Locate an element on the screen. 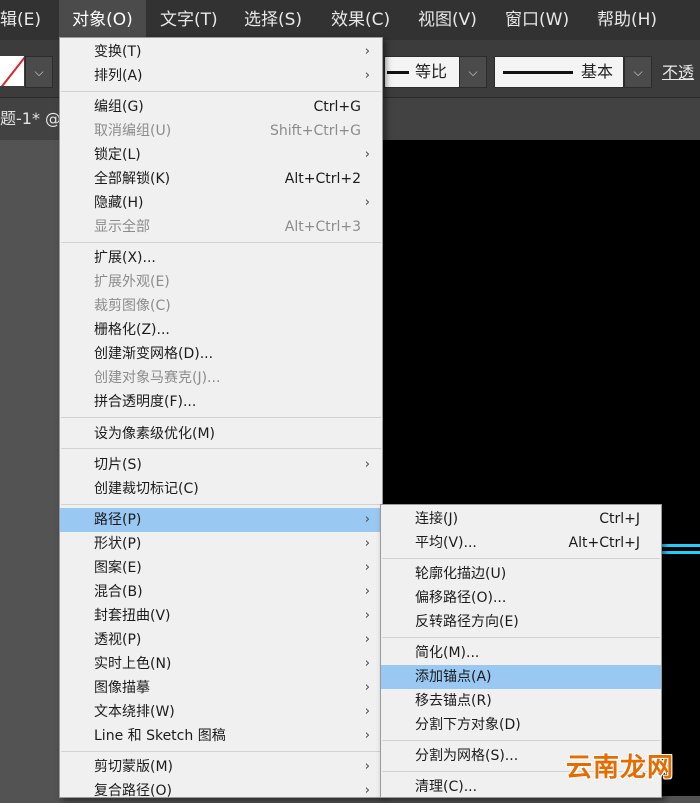 This screenshot has width=700, height=803. submenu-item-join: 连接(J) Ctrl+J is located at coordinates (521, 519).